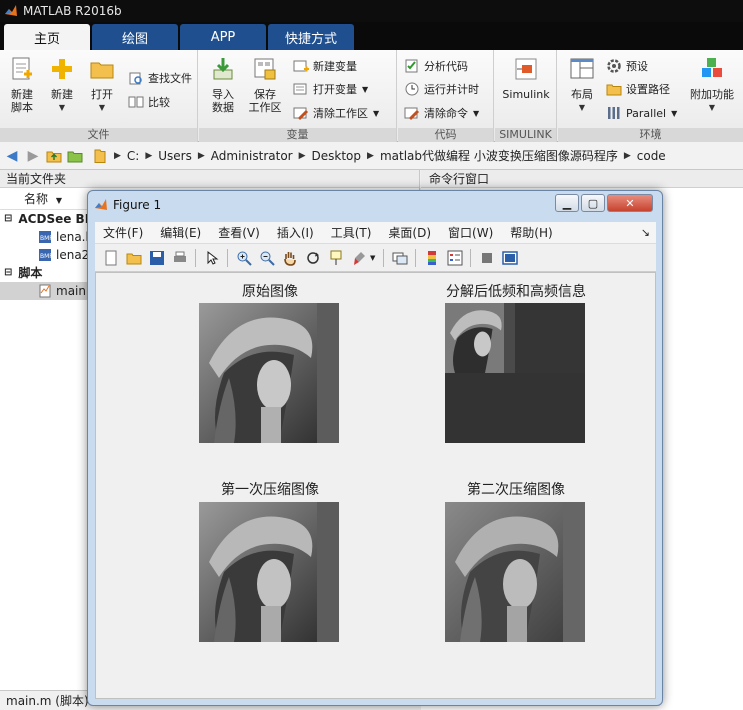  What do you see at coordinates (582, 84) in the screenshot?
I see `layout-button: 布局 ▼` at bounding box center [582, 84].